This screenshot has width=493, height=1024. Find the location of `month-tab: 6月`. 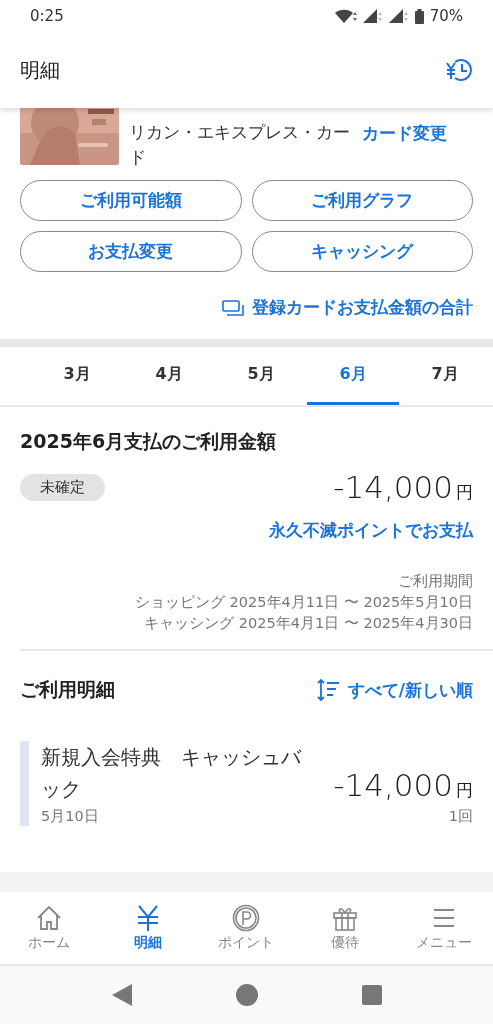

month-tab: 6月 is located at coordinates (353, 376).